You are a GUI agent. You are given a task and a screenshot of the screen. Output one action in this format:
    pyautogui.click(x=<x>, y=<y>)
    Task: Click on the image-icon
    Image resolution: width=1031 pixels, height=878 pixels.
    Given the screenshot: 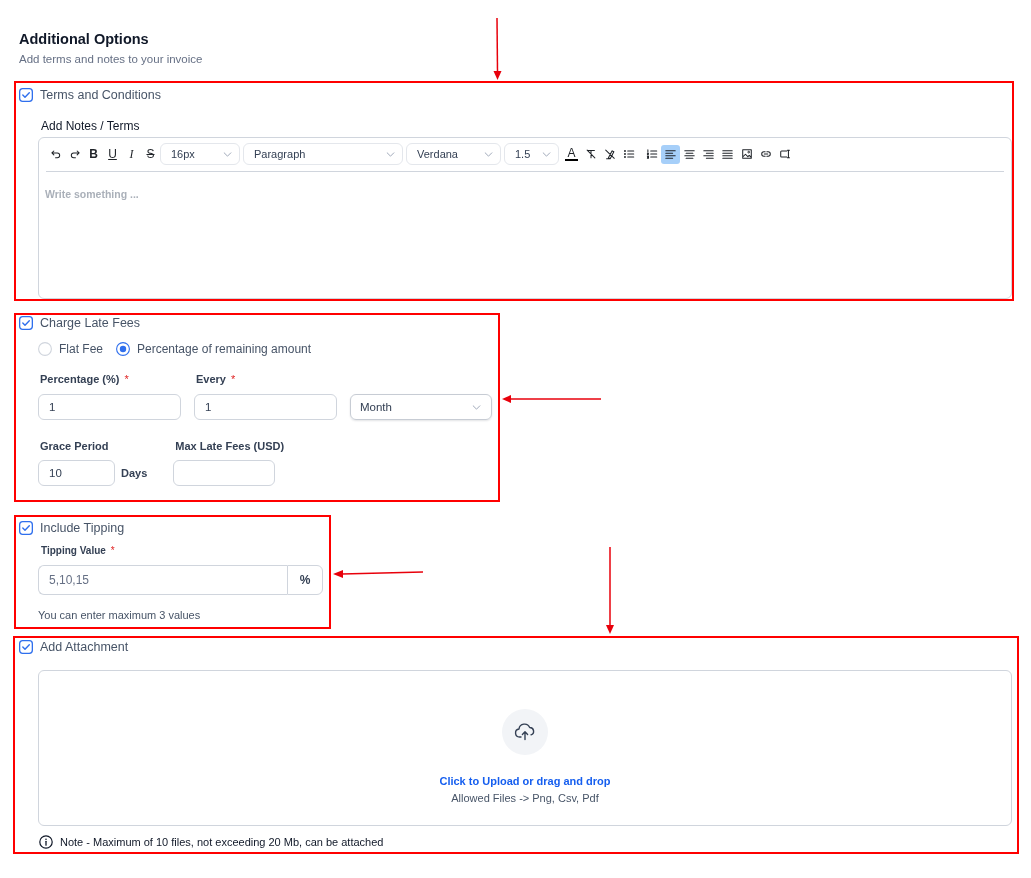 What is the action you would take?
    pyautogui.click(x=746, y=154)
    